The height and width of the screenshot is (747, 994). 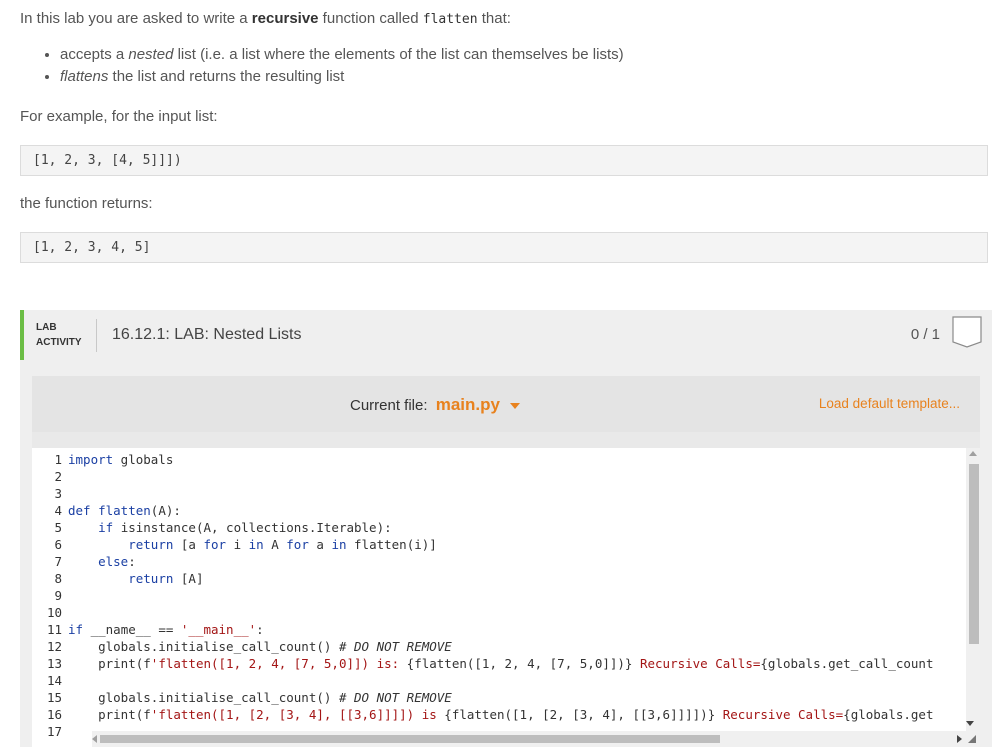 What do you see at coordinates (494, 18) in the screenshot?
I see `intro-suffix: that:` at bounding box center [494, 18].